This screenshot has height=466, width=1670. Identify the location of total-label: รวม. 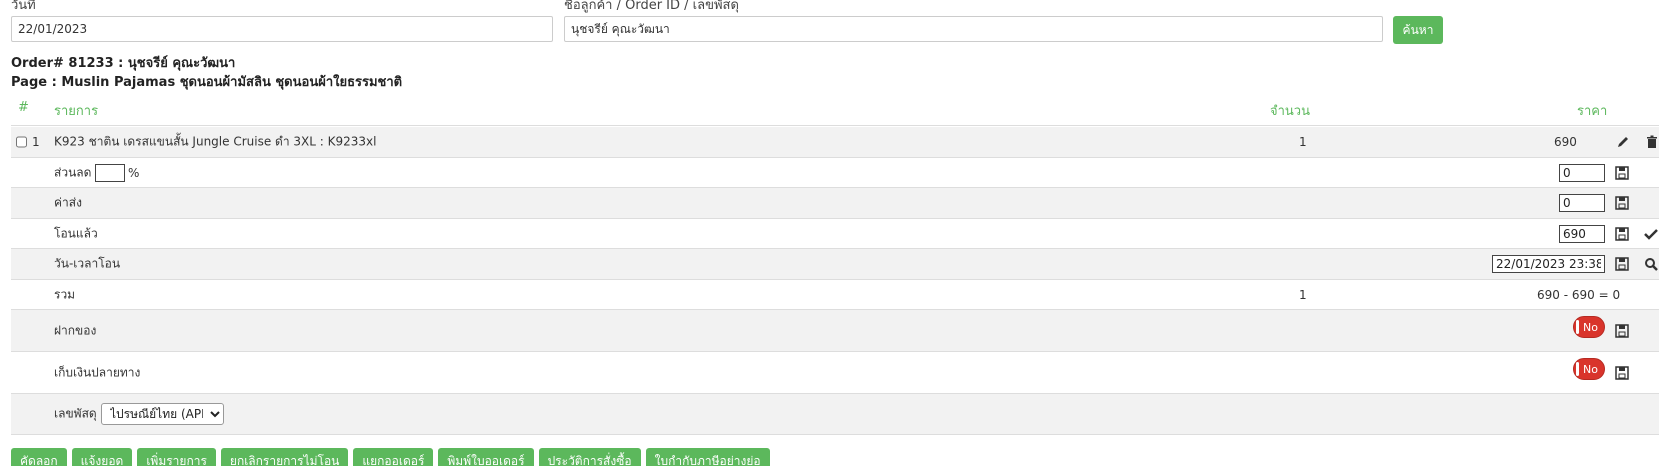
(65, 294).